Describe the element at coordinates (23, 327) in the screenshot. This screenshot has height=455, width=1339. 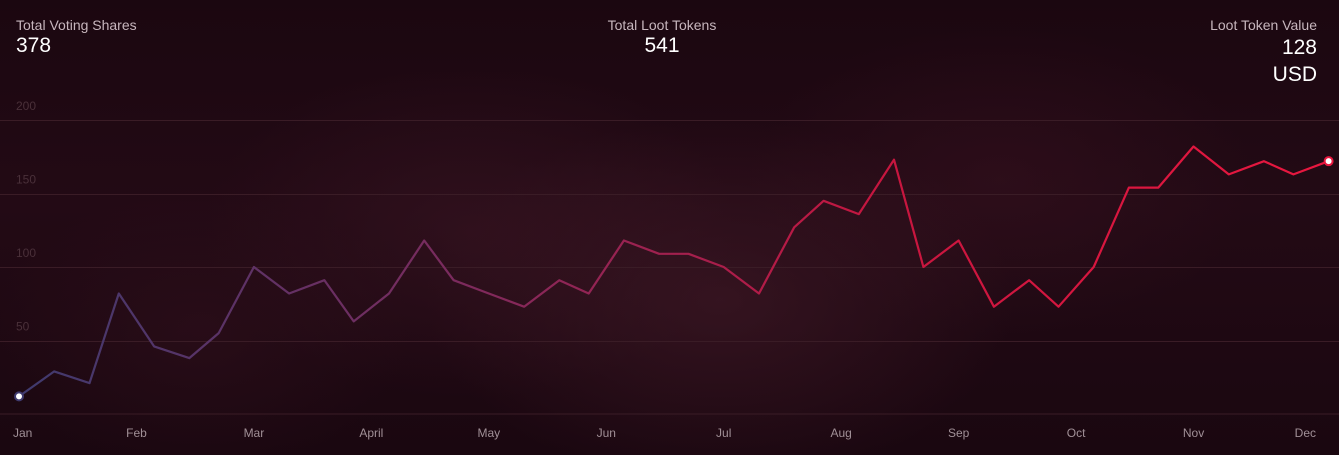
I see `y-tick-label: 50` at that location.